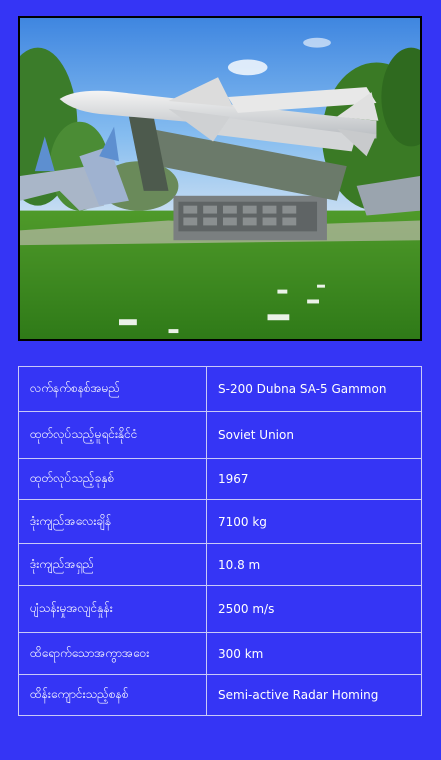  Describe the element at coordinates (112, 609) in the screenshot. I see `spec-label: ပျံသန်းမှုအလျင်နှုန်း` at that location.